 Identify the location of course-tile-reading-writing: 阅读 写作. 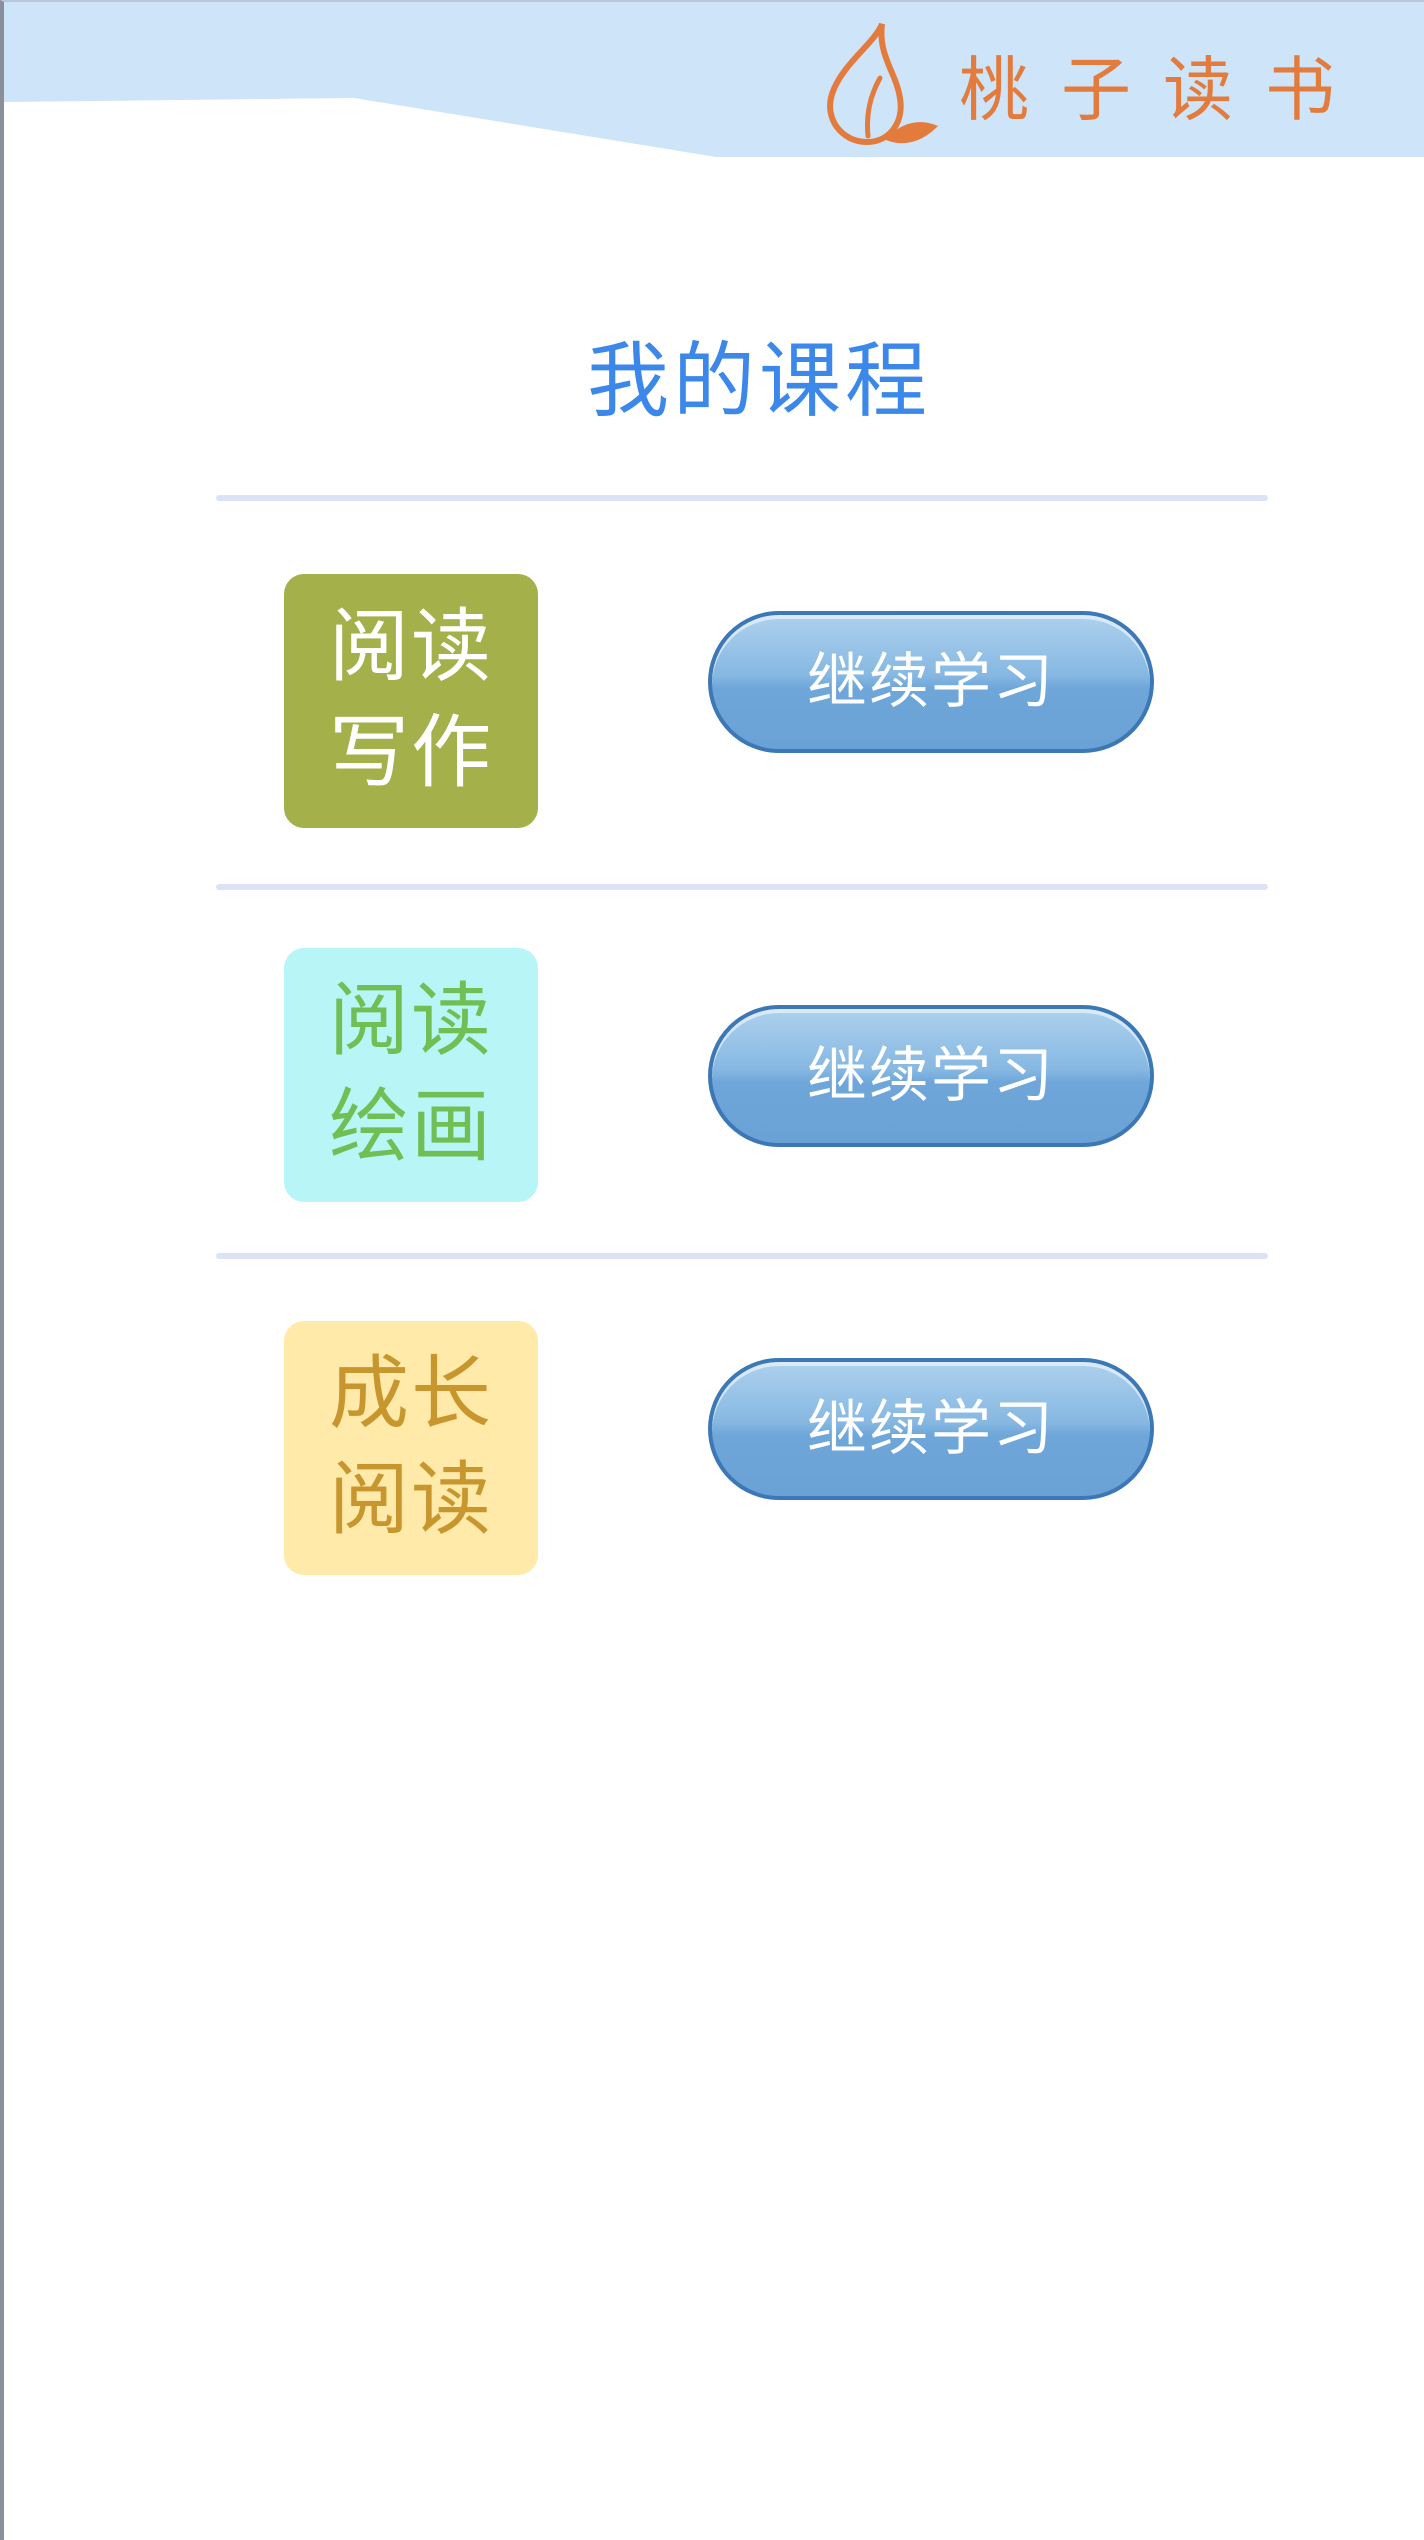
(411, 701).